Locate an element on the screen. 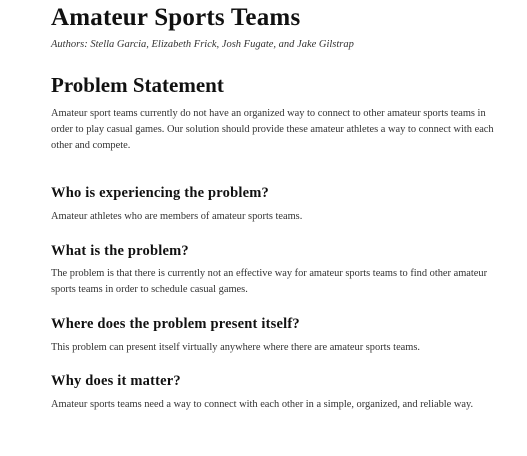 This screenshot has height=456, width=527. what-heading: What is the problem? is located at coordinates (120, 251).